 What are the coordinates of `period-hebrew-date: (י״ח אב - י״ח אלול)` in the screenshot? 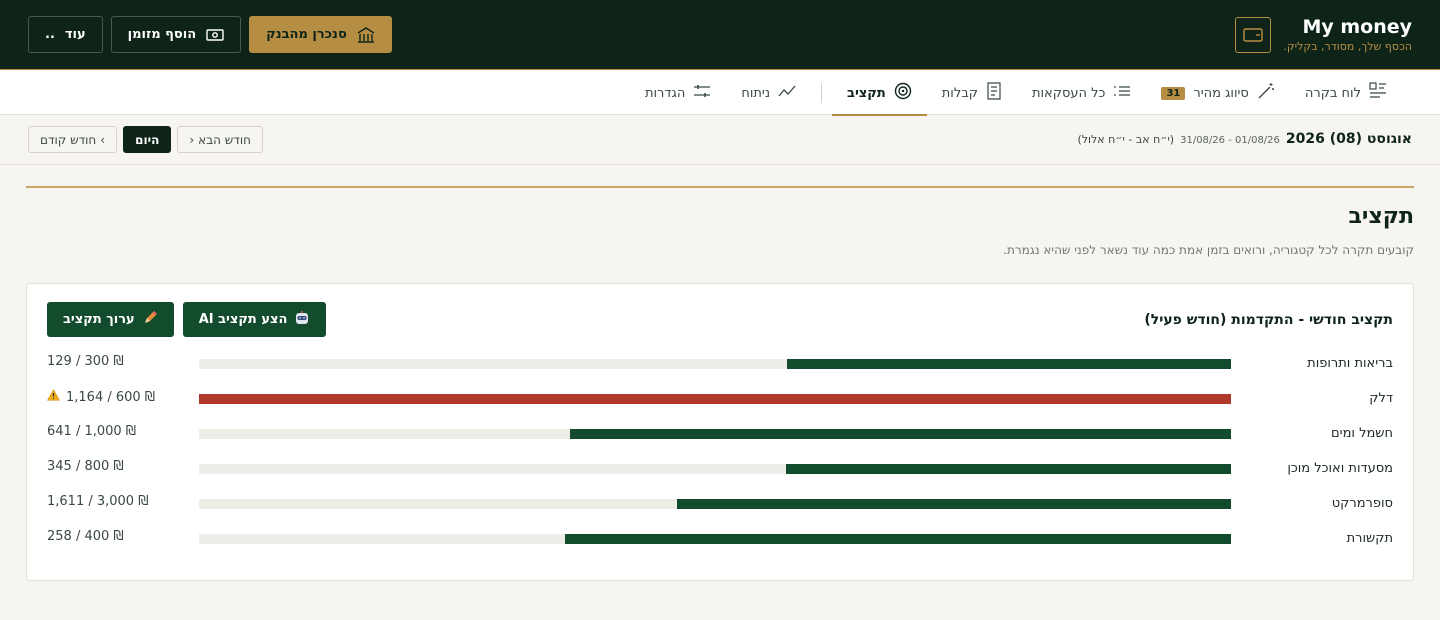 It's located at (1126, 139).